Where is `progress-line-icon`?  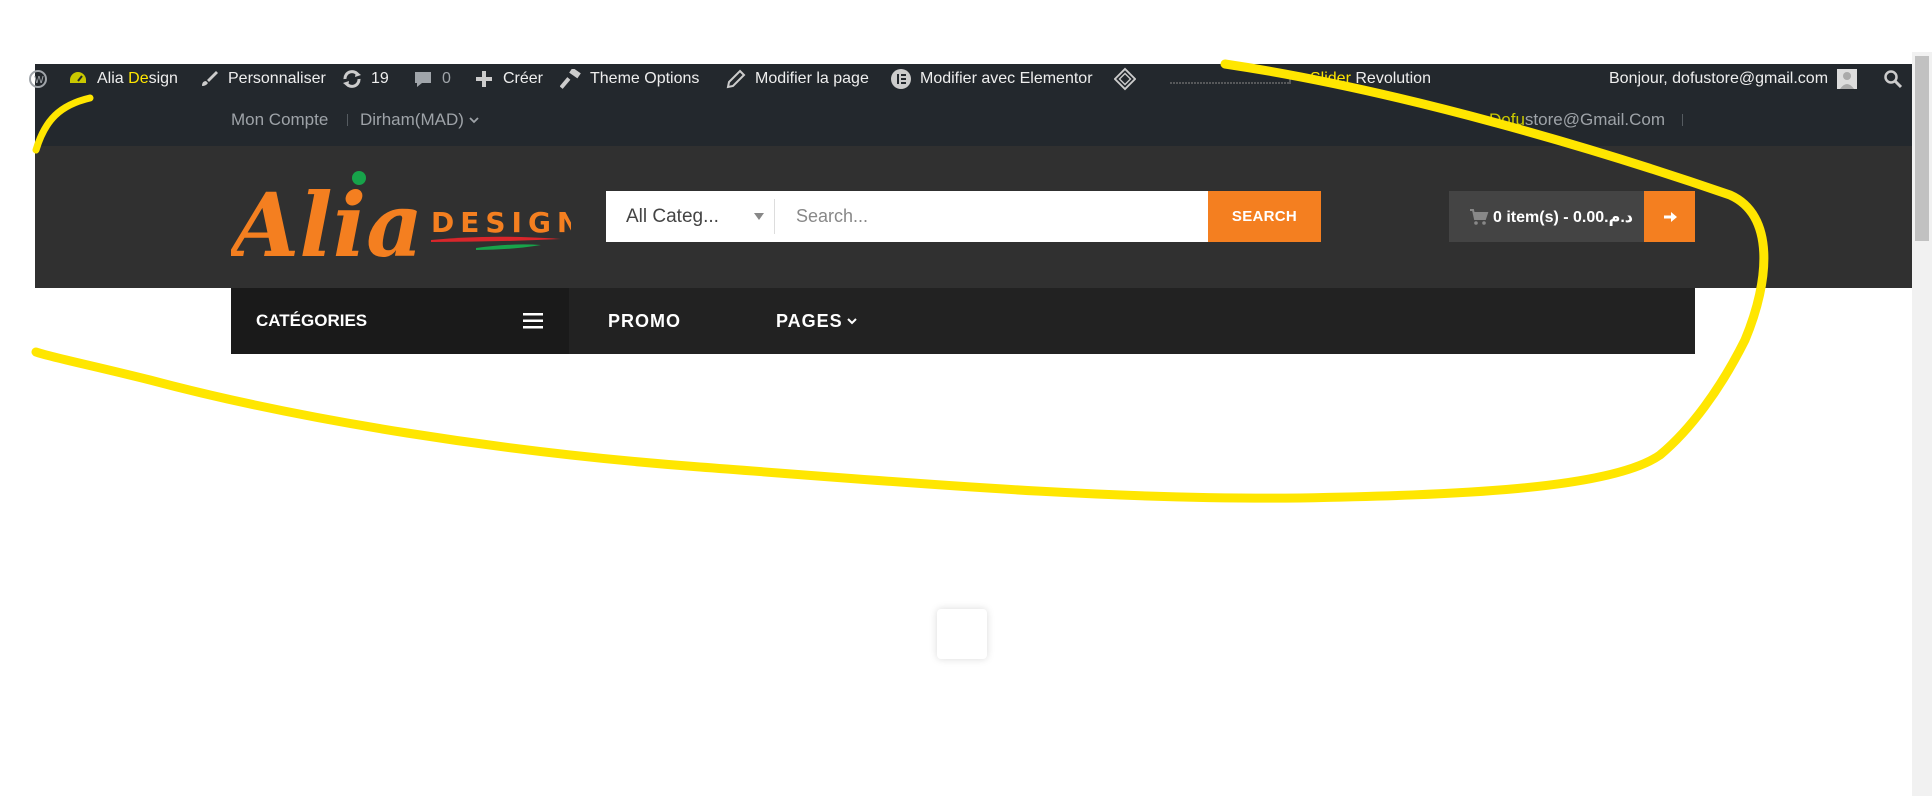
progress-line-icon is located at coordinates (1230, 80).